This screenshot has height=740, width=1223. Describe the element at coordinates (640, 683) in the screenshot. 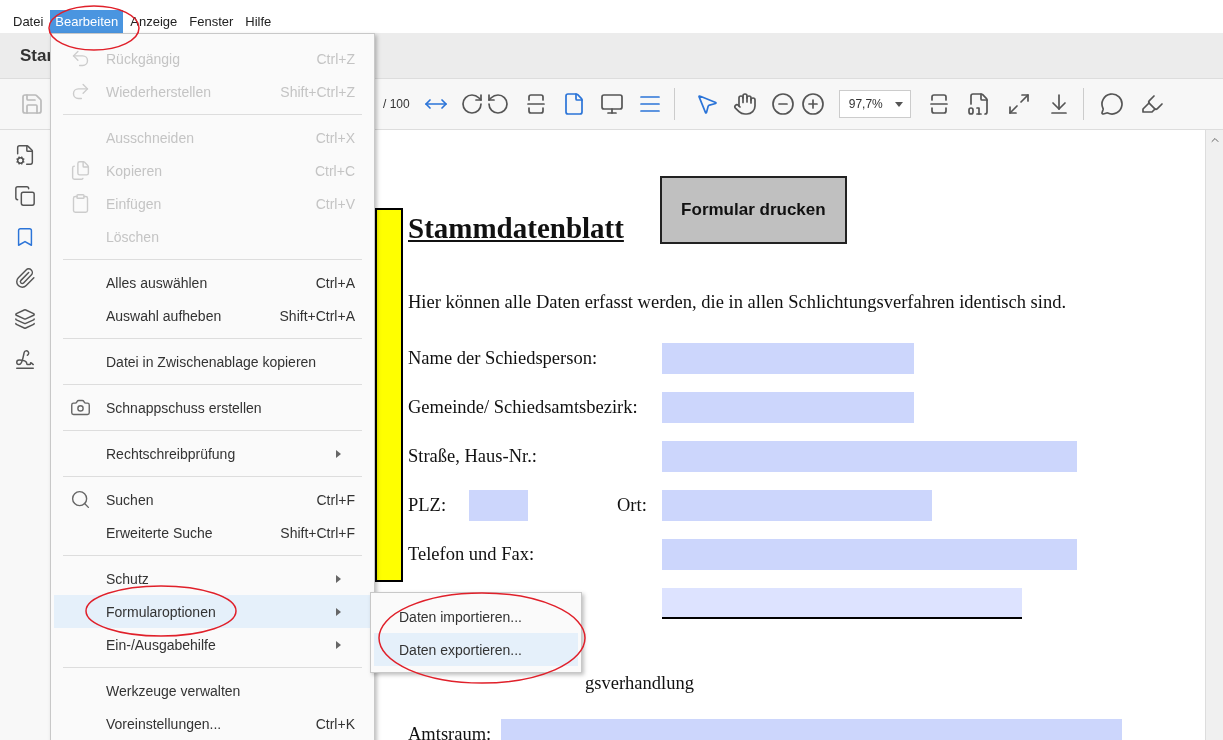

I see `section-heading: gsverhandlung` at that location.